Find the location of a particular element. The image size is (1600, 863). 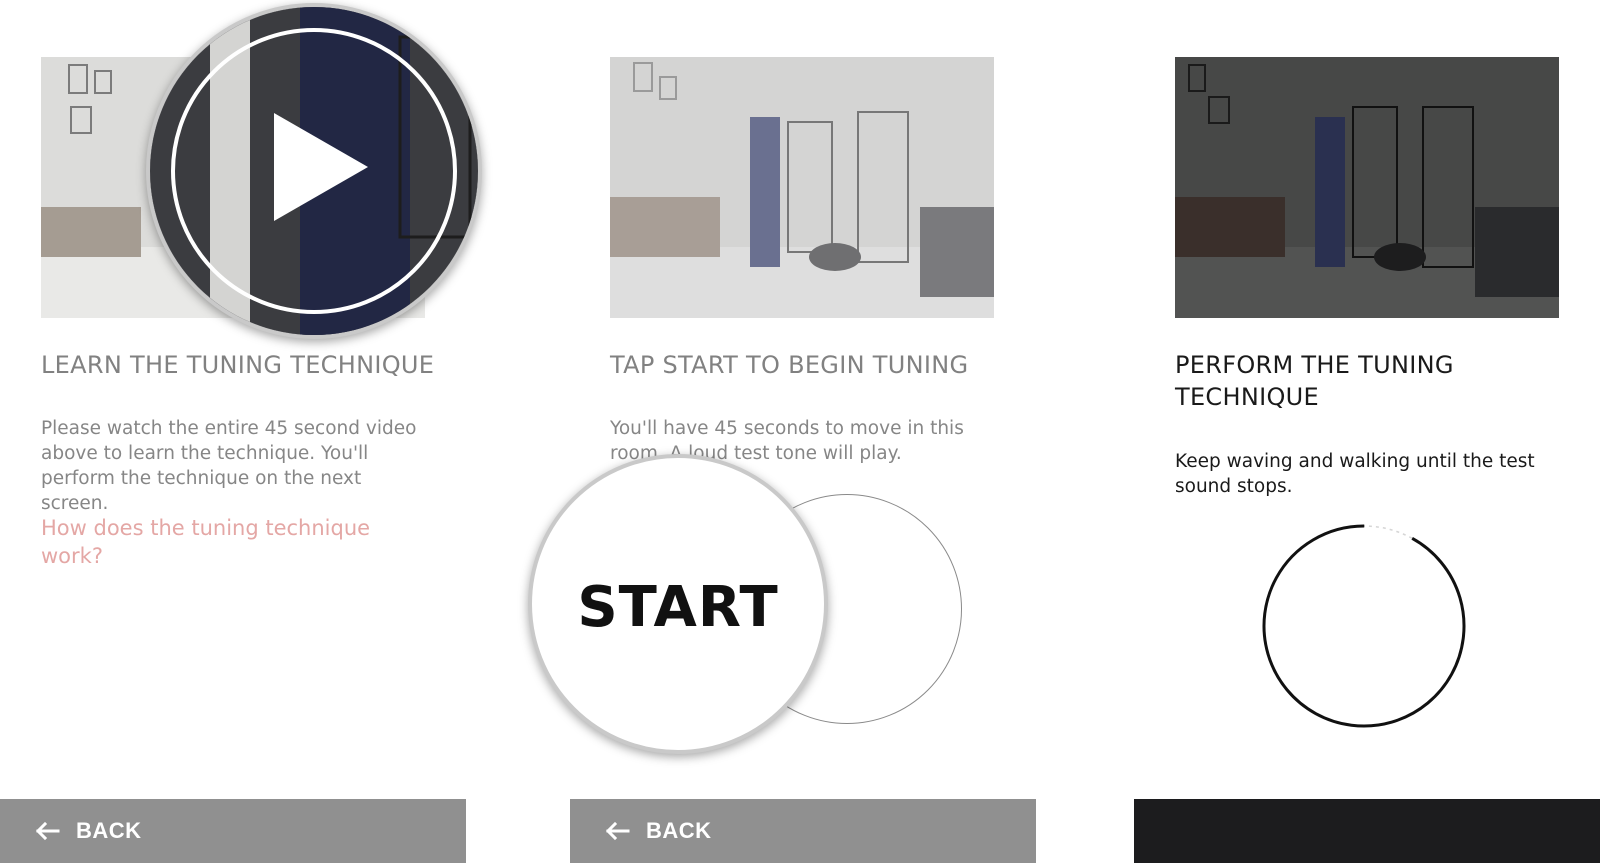

page-title: LEARN THE TUNING TECHNIQUE is located at coordinates (238, 365).